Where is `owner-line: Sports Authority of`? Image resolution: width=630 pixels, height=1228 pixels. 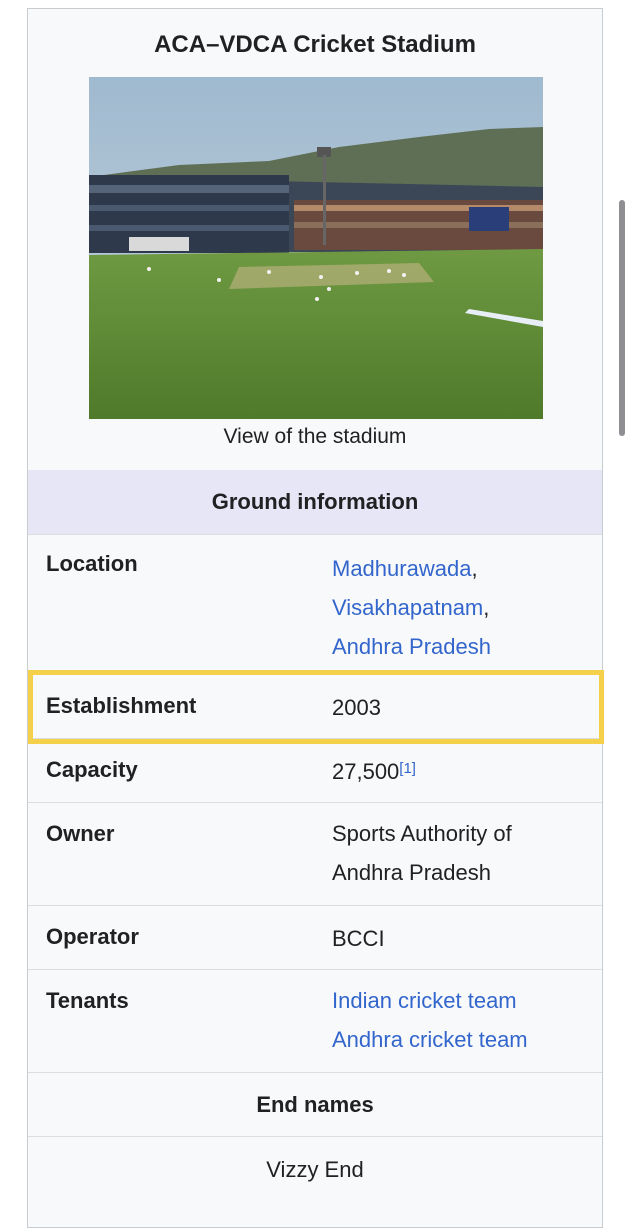 owner-line: Sports Authority of is located at coordinates (422, 833).